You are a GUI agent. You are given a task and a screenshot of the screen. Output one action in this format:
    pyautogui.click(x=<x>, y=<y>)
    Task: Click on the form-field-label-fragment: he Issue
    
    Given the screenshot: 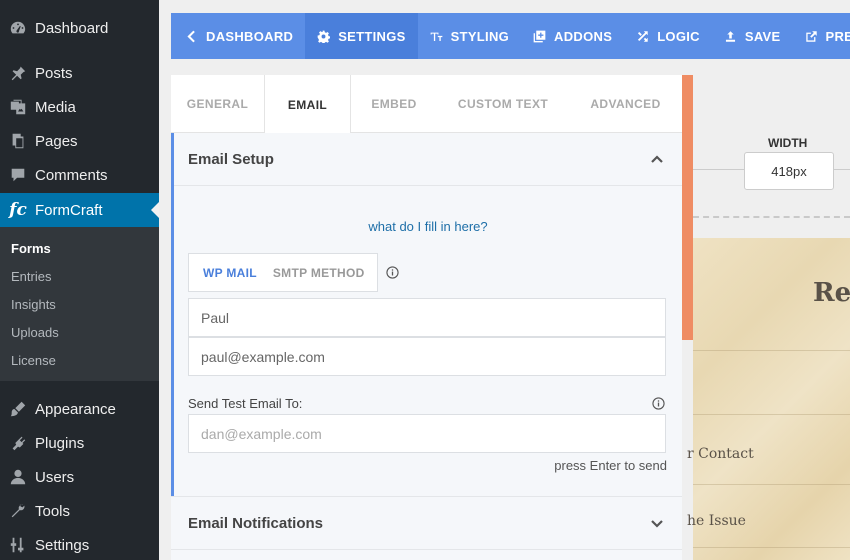 What is the action you would take?
    pyautogui.click(x=716, y=521)
    